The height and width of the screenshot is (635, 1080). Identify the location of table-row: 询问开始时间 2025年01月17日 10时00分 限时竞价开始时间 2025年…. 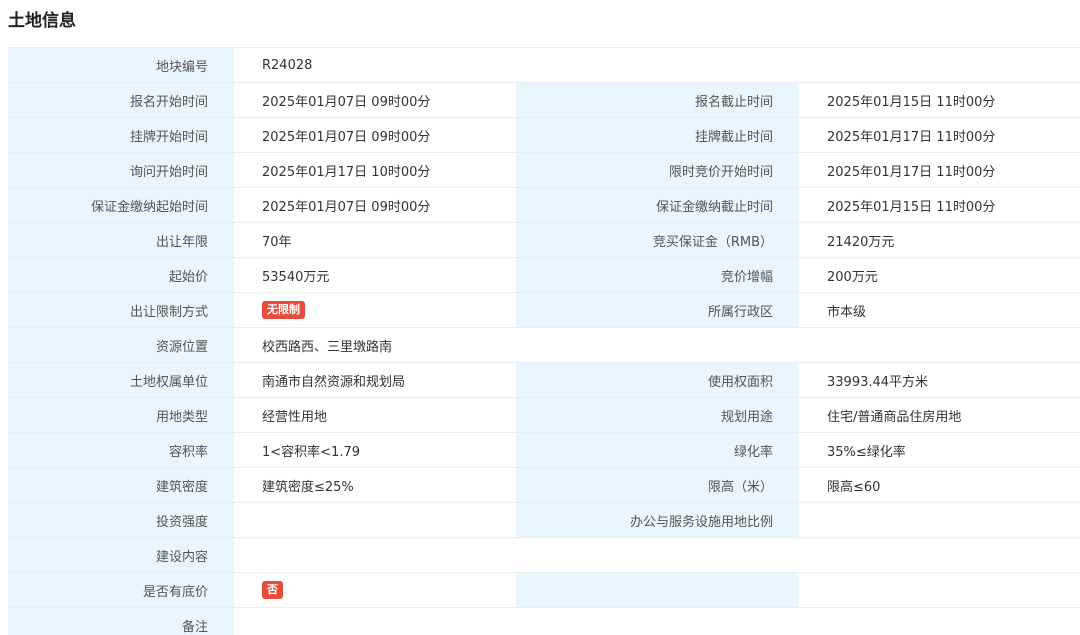
(544, 170).